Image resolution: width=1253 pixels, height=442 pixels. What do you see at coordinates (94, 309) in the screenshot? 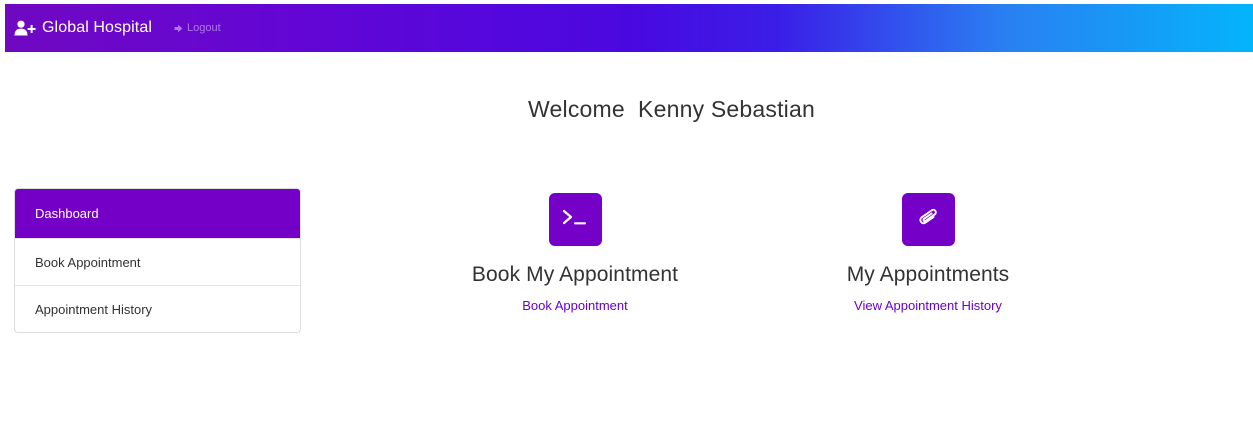
I see `sidebar-item-label: Appointment History` at bounding box center [94, 309].